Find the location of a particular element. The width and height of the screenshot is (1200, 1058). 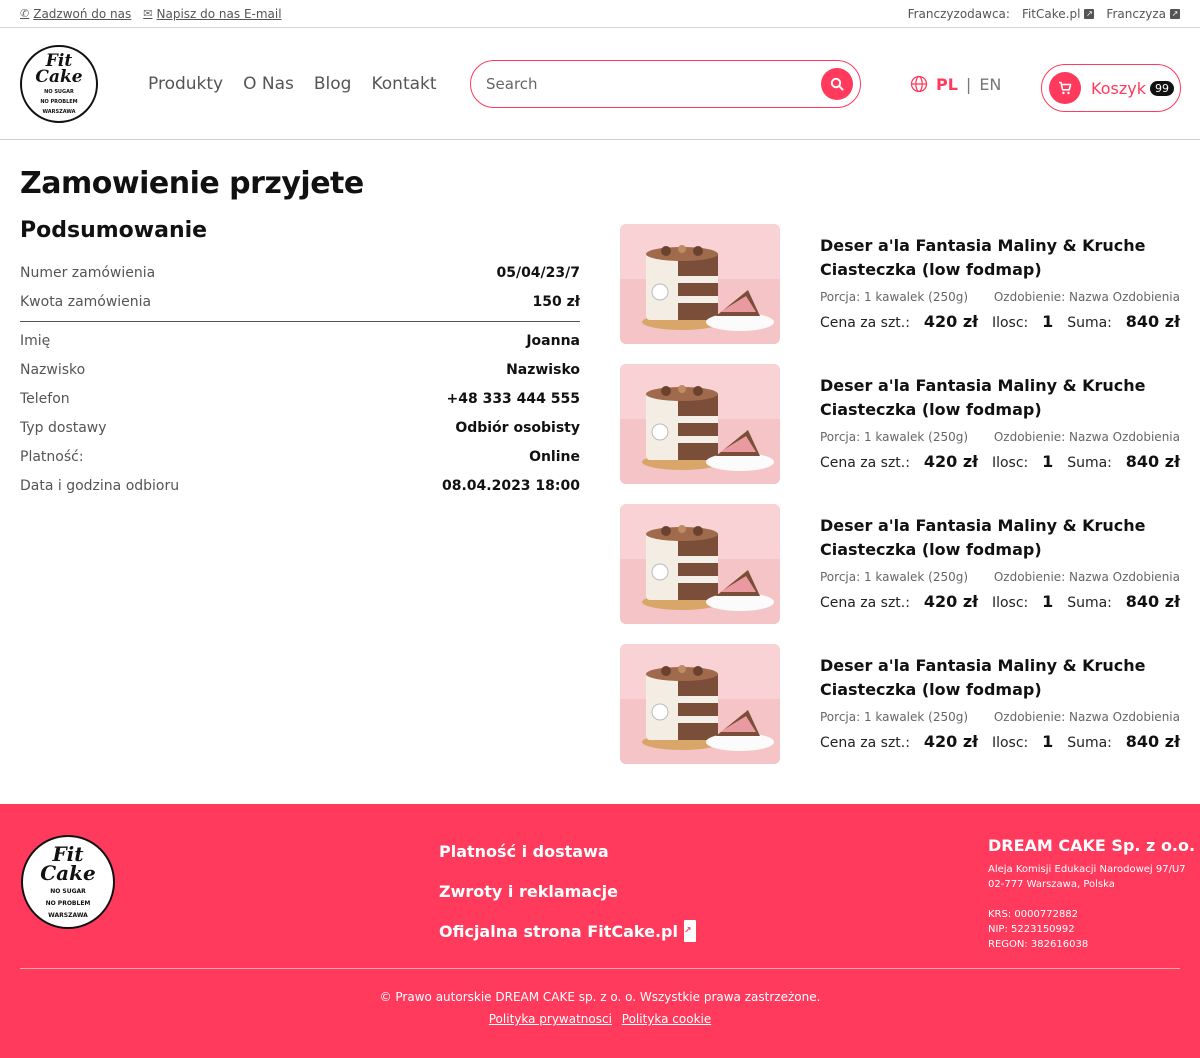

cart-button: Koszyk 99 is located at coordinates (1111, 88).